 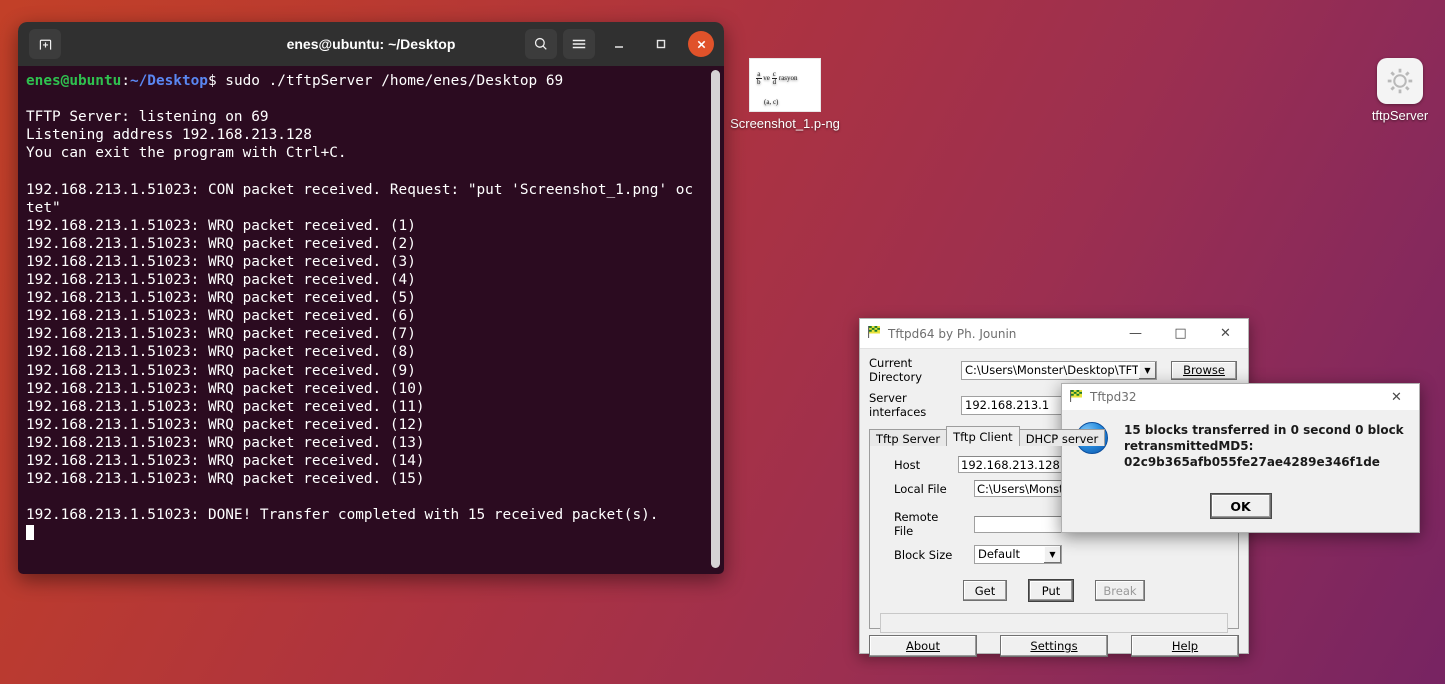 I want to click on tftpd64-title: Tftpd64 by Ph. Jounin, so click(x=952, y=333).